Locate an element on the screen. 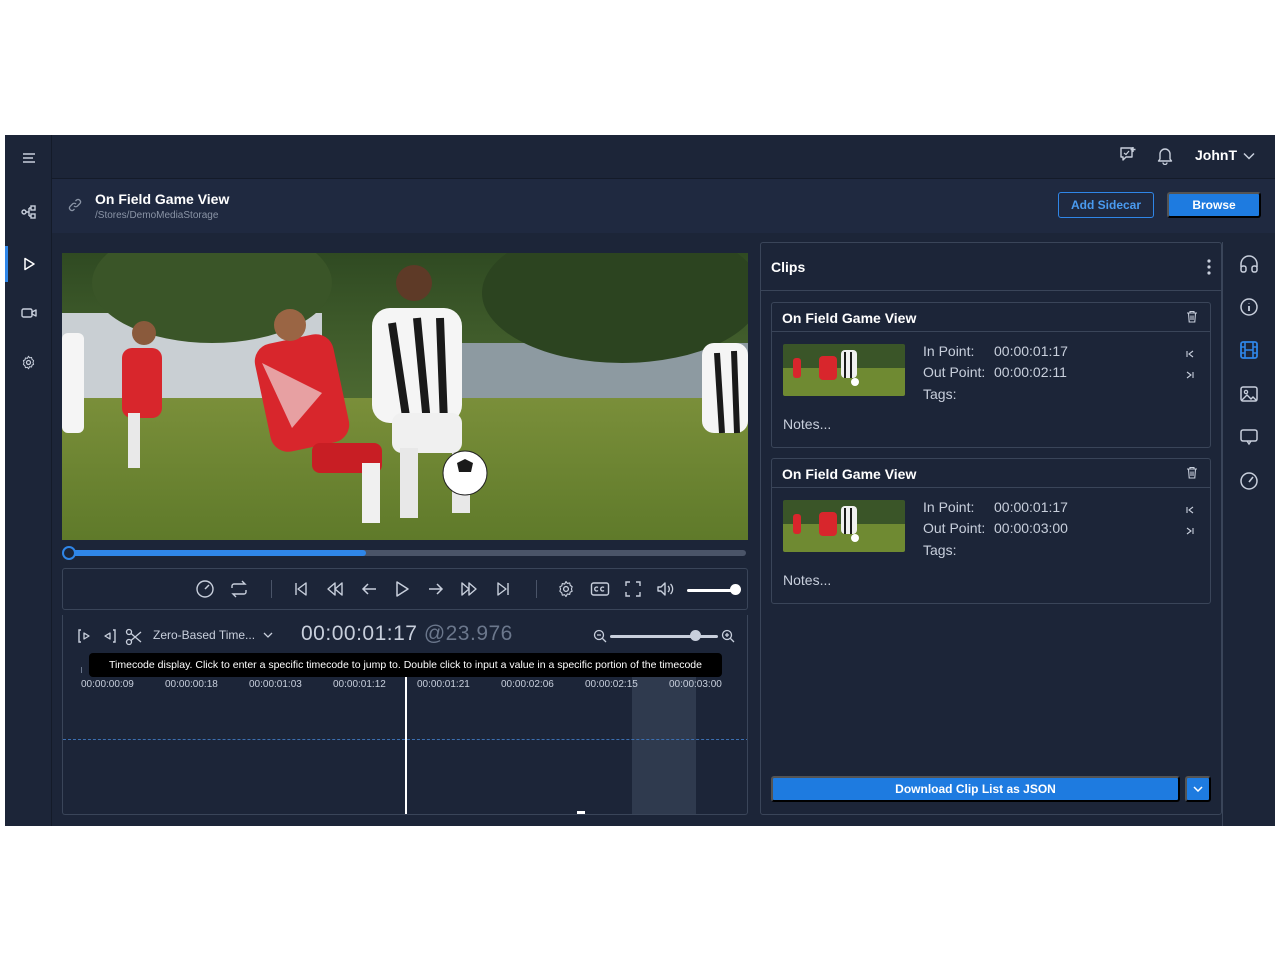 This screenshot has width=1280, height=960. film-icon is located at coordinates (1249, 350).